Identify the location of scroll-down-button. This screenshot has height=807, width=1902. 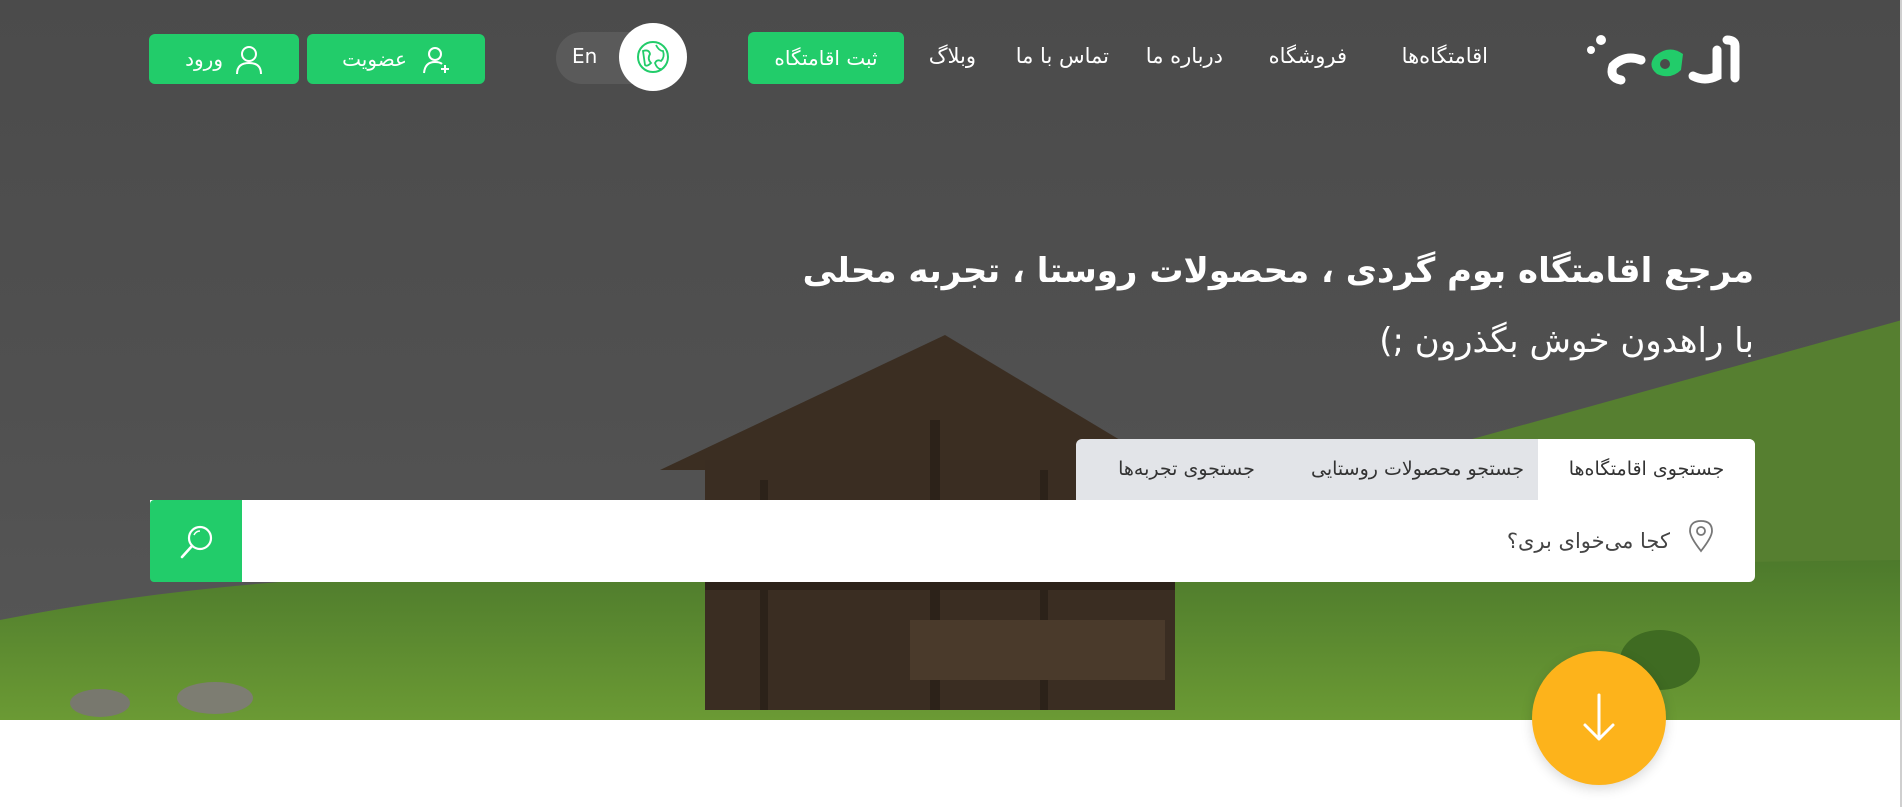
(1599, 718).